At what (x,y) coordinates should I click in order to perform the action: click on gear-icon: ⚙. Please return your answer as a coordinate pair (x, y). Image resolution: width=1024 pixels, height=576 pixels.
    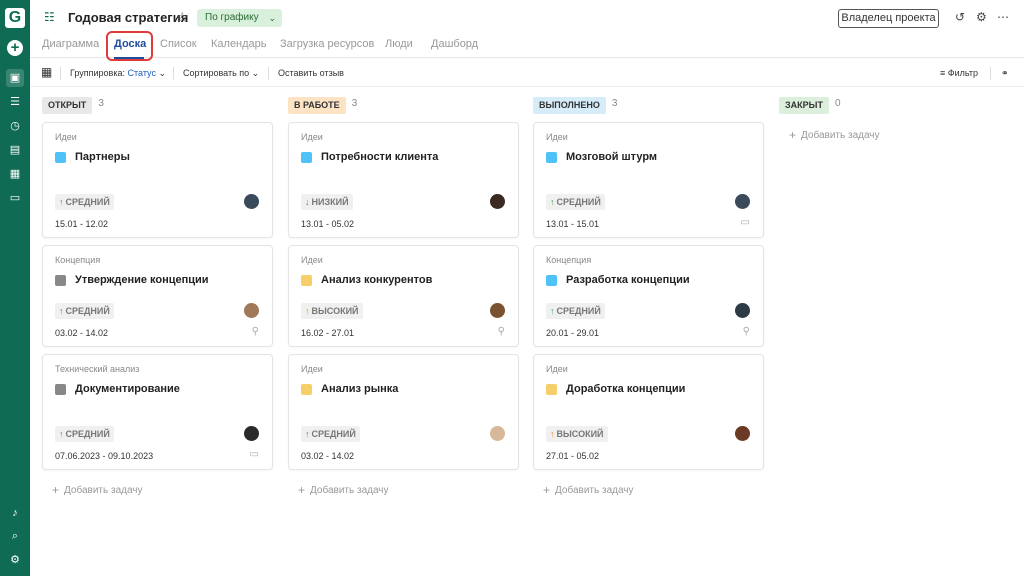
    Looking at the image, I should click on (981, 17).